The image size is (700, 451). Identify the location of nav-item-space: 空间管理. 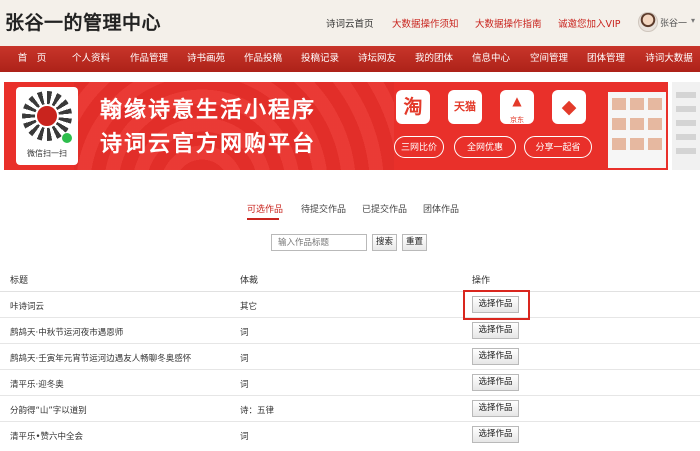
(549, 59).